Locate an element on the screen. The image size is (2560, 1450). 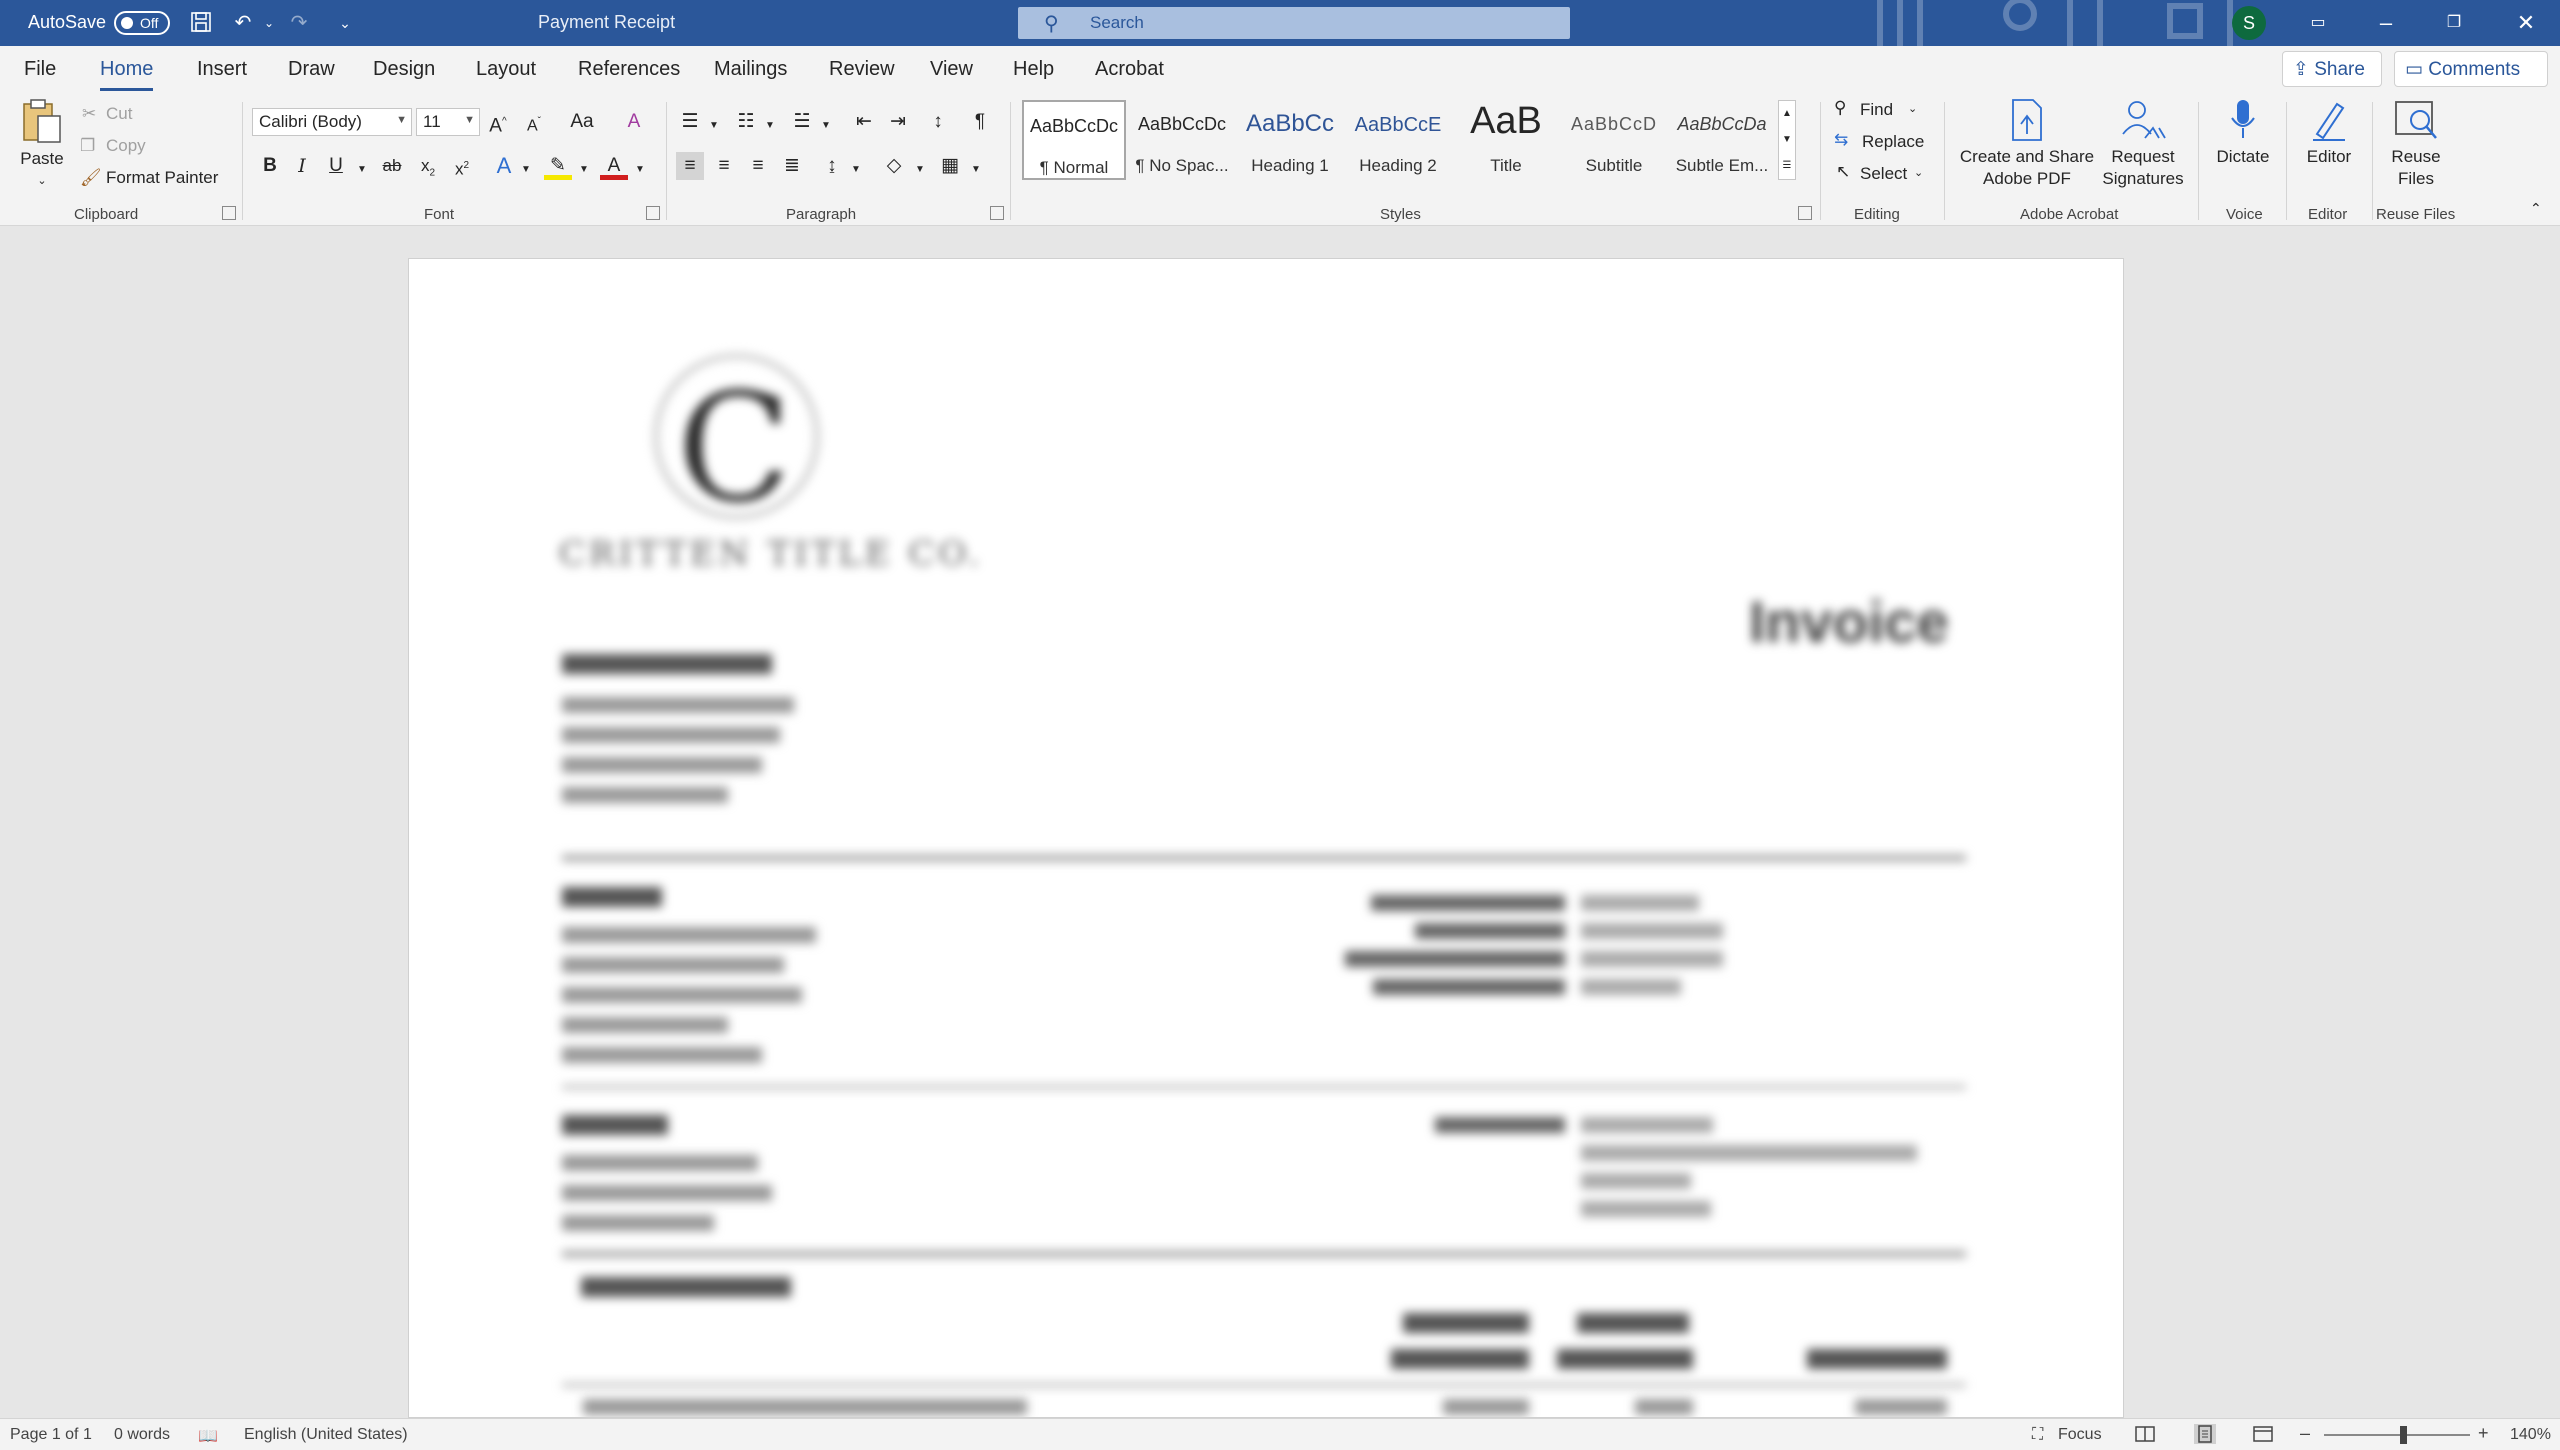
search-box: ⚲ Search is located at coordinates (1294, 23).